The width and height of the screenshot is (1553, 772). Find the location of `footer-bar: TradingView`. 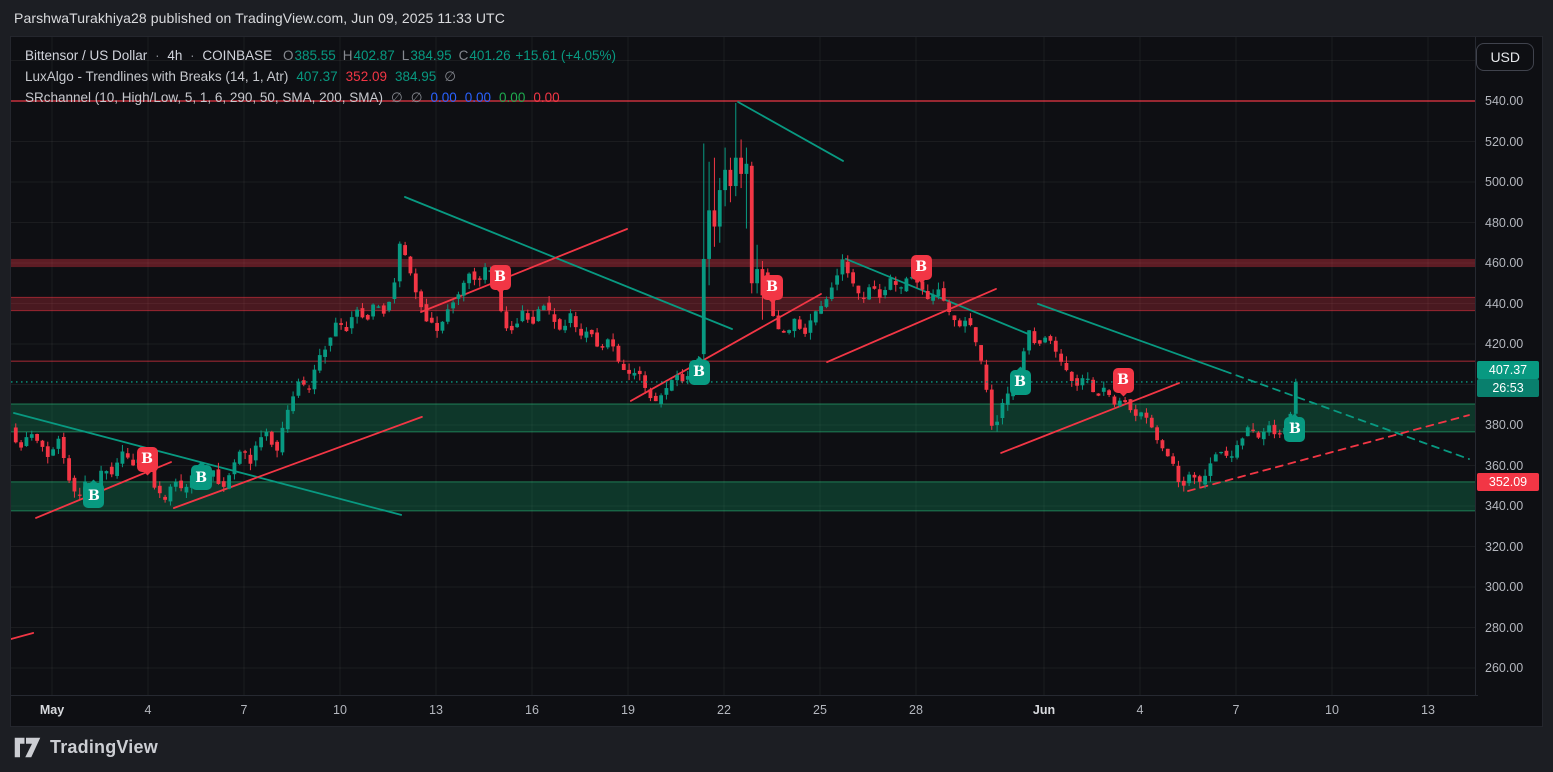

footer-bar: TradingView is located at coordinates (776, 749).